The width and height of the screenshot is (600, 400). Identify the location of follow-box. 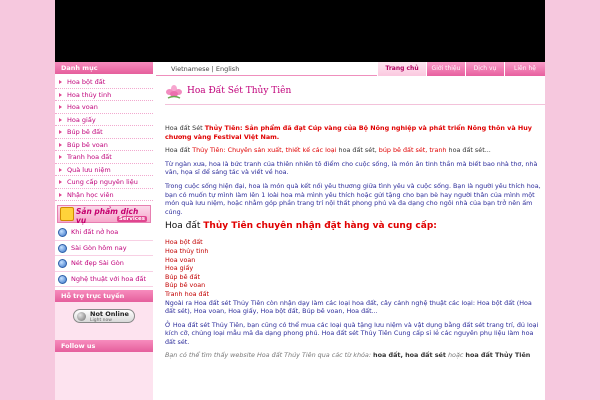
(104, 376).